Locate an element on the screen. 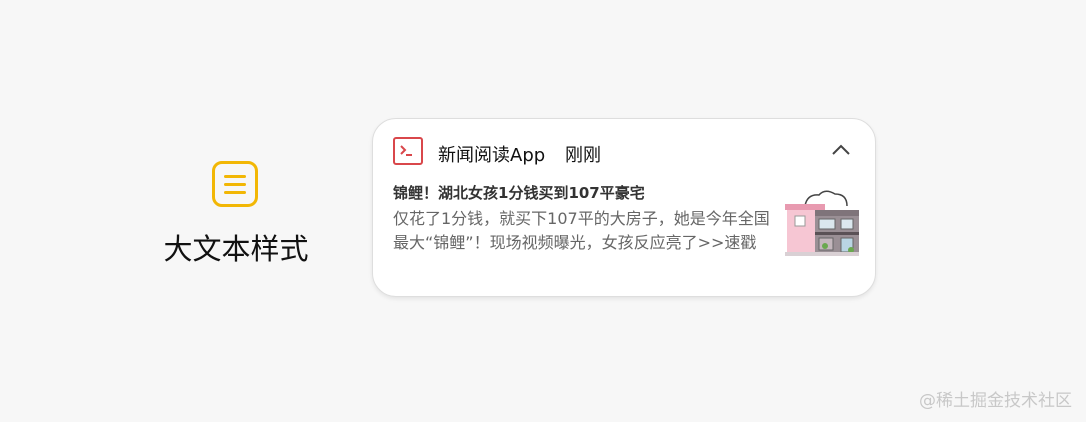 Image resolution: width=1086 pixels, height=422 pixels. notification-time: 刚刚 is located at coordinates (583, 155).